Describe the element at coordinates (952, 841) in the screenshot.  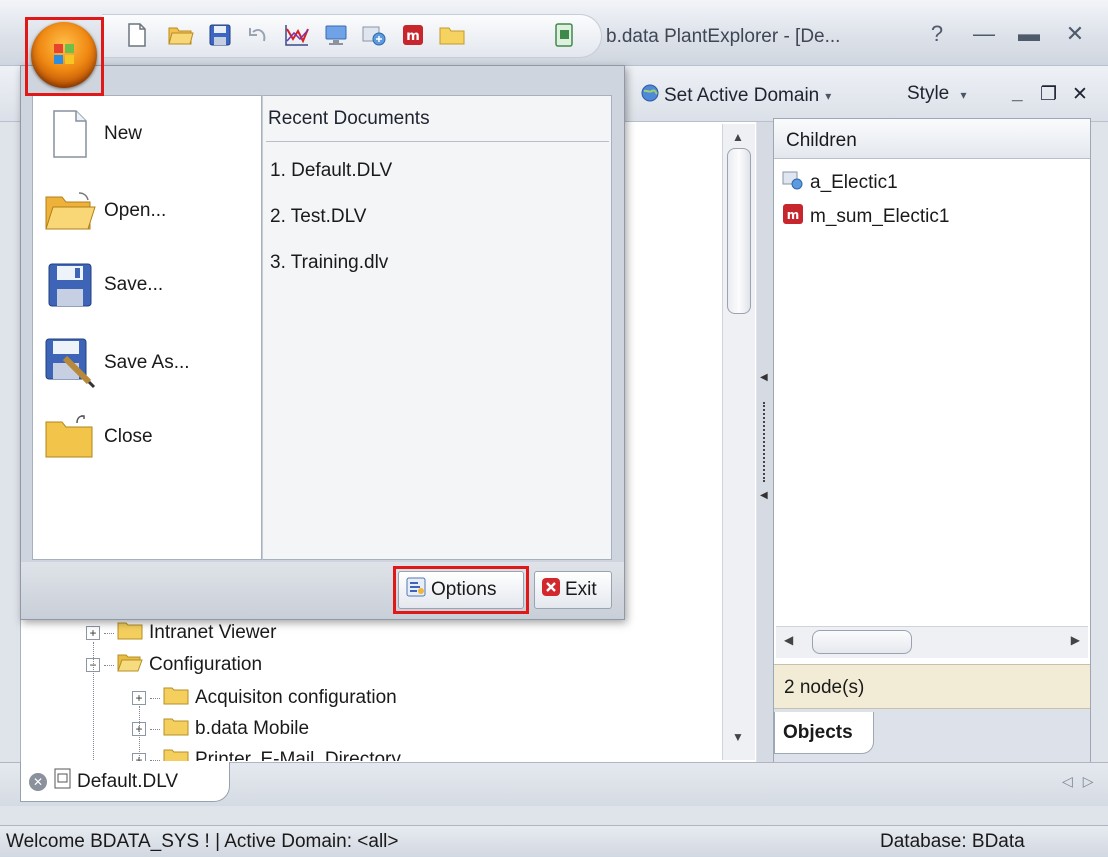
I see `status-database: Database: BData` at that location.